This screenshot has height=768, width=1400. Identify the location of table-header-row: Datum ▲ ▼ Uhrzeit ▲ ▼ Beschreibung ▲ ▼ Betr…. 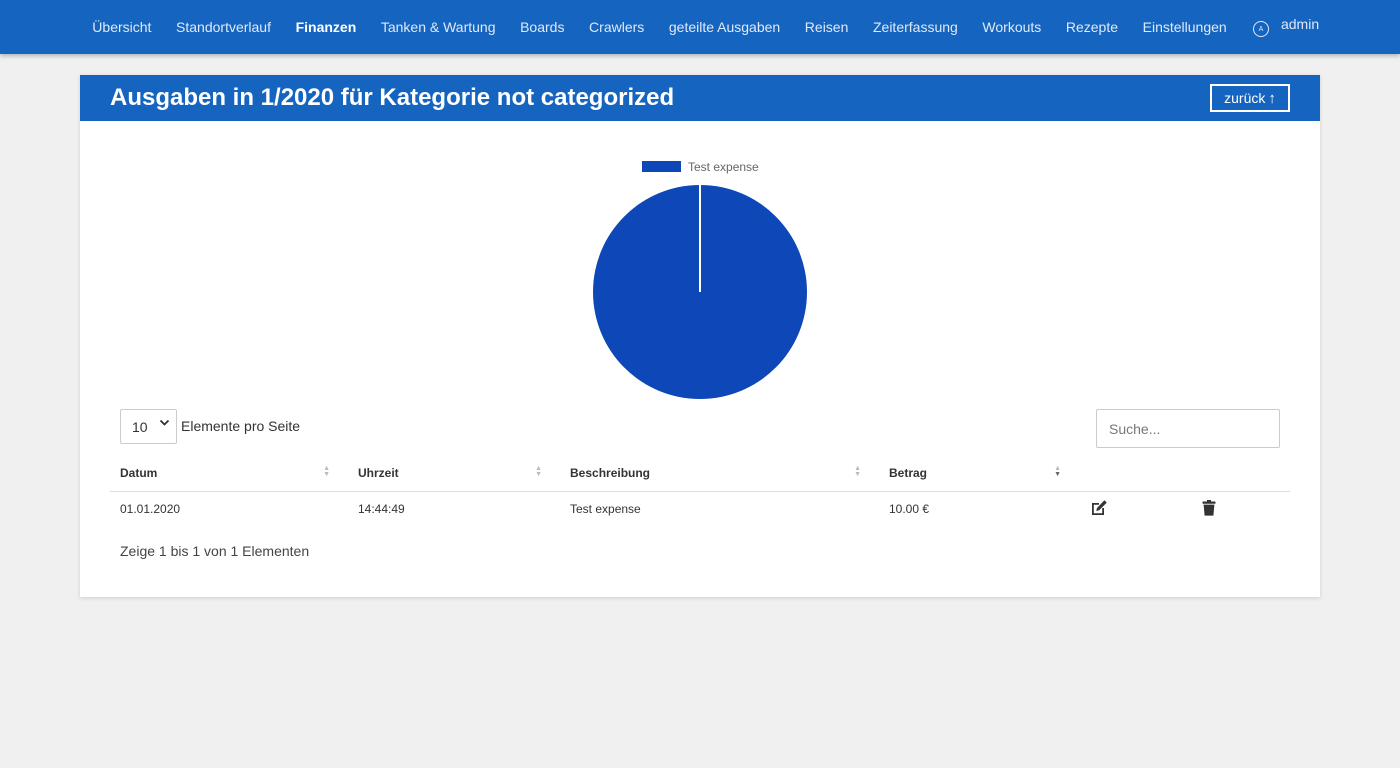
(700, 473).